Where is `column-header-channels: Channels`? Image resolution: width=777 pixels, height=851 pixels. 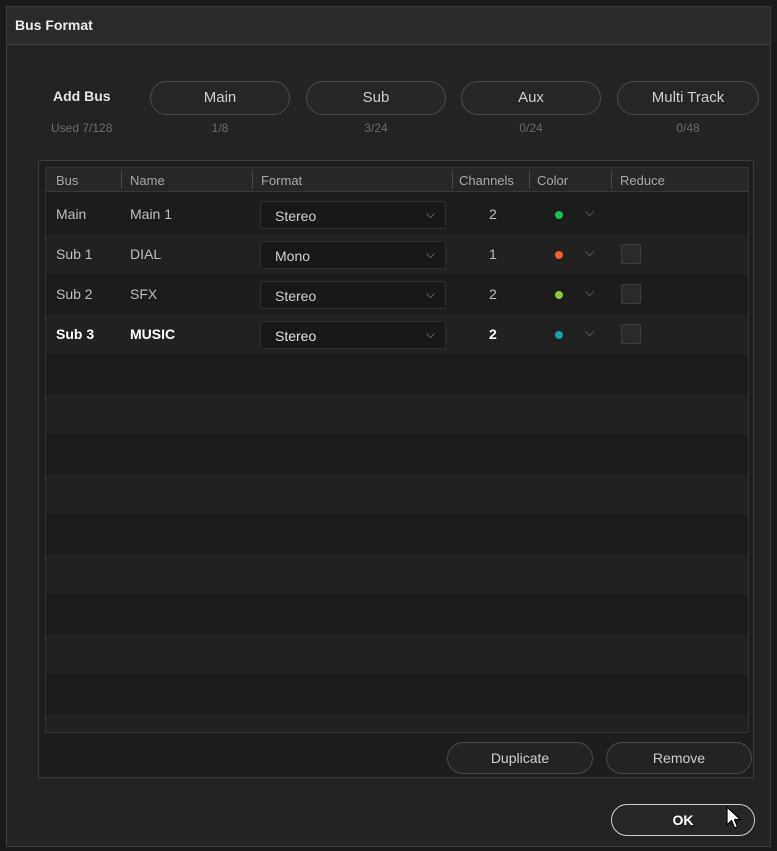 column-header-channels: Channels is located at coordinates (486, 180).